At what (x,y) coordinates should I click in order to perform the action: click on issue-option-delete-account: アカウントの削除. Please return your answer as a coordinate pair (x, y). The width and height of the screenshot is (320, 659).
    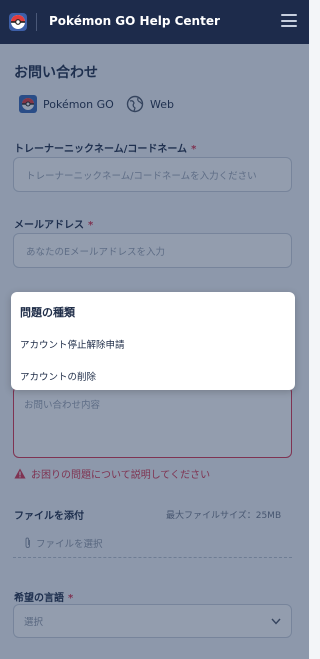
    Looking at the image, I should click on (58, 376).